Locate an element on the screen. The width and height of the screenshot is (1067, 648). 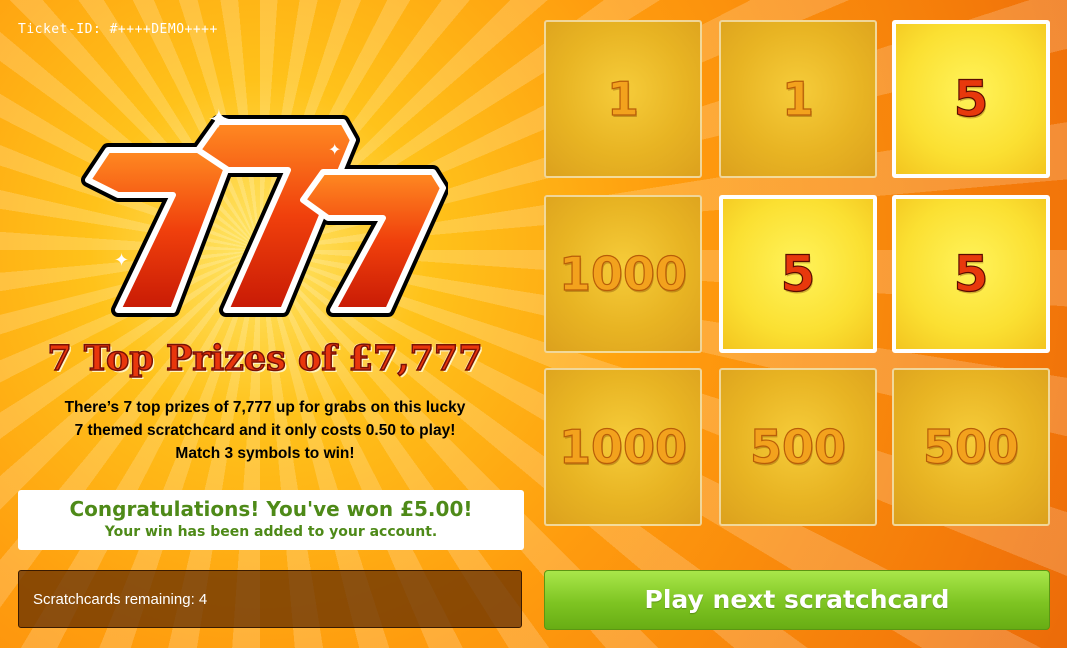
ticket-id: Ticket-ID: #++++DEMO++++ is located at coordinates (118, 29).